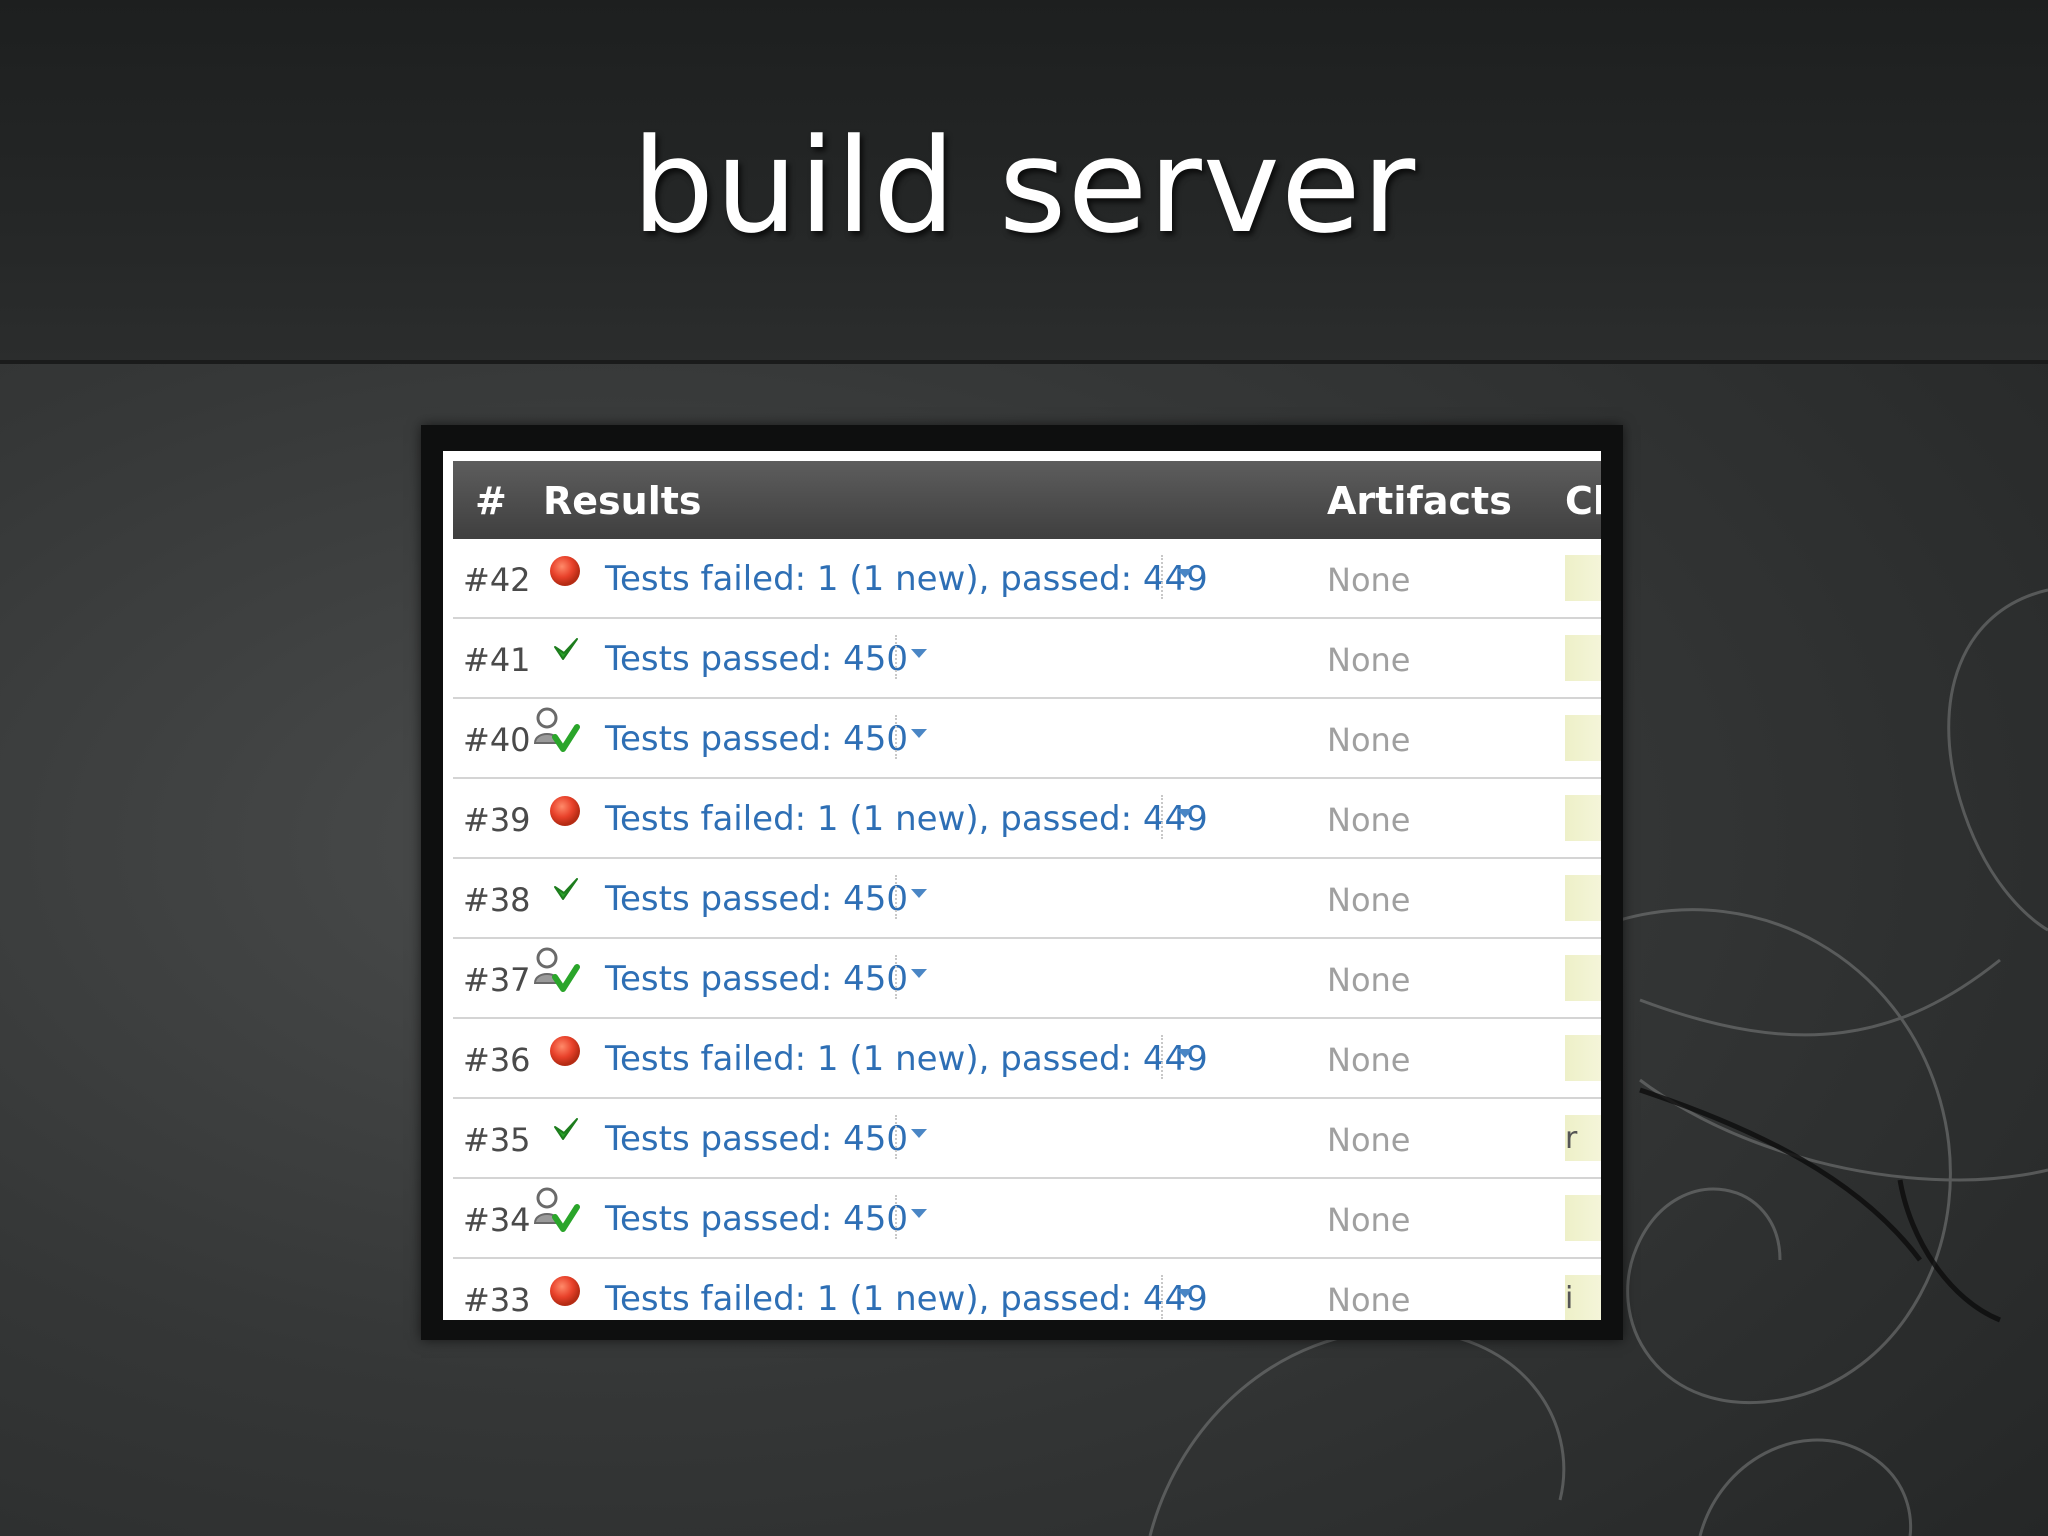 This screenshot has height=1536, width=2048. What do you see at coordinates (1419, 501) in the screenshot?
I see `column-header-artifacts: Artifacts` at bounding box center [1419, 501].